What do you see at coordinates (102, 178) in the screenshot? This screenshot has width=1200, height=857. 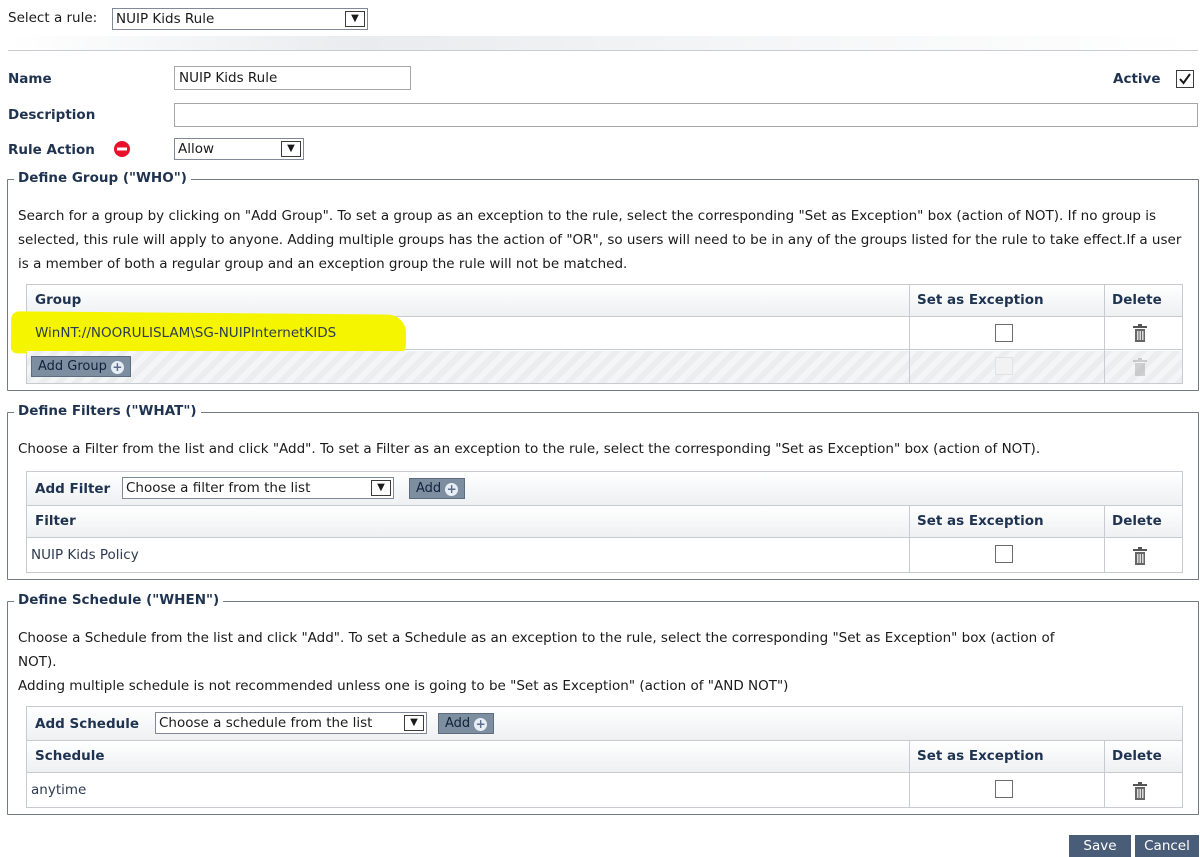 I see `group-section-legend: Define Group ("WHO")` at bounding box center [102, 178].